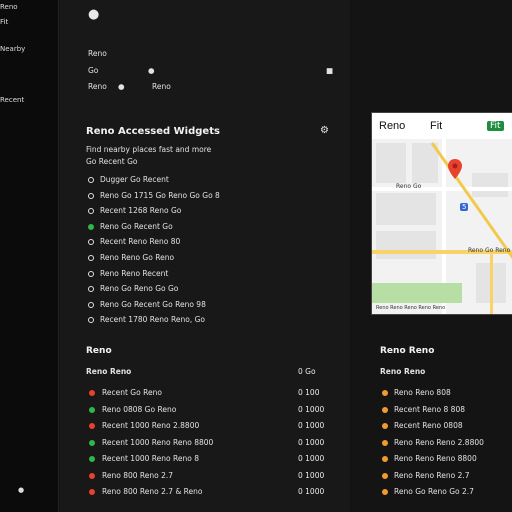 This screenshot has height=512, width=512. I want to click on list-column-header: Reno Reno, so click(109, 371).